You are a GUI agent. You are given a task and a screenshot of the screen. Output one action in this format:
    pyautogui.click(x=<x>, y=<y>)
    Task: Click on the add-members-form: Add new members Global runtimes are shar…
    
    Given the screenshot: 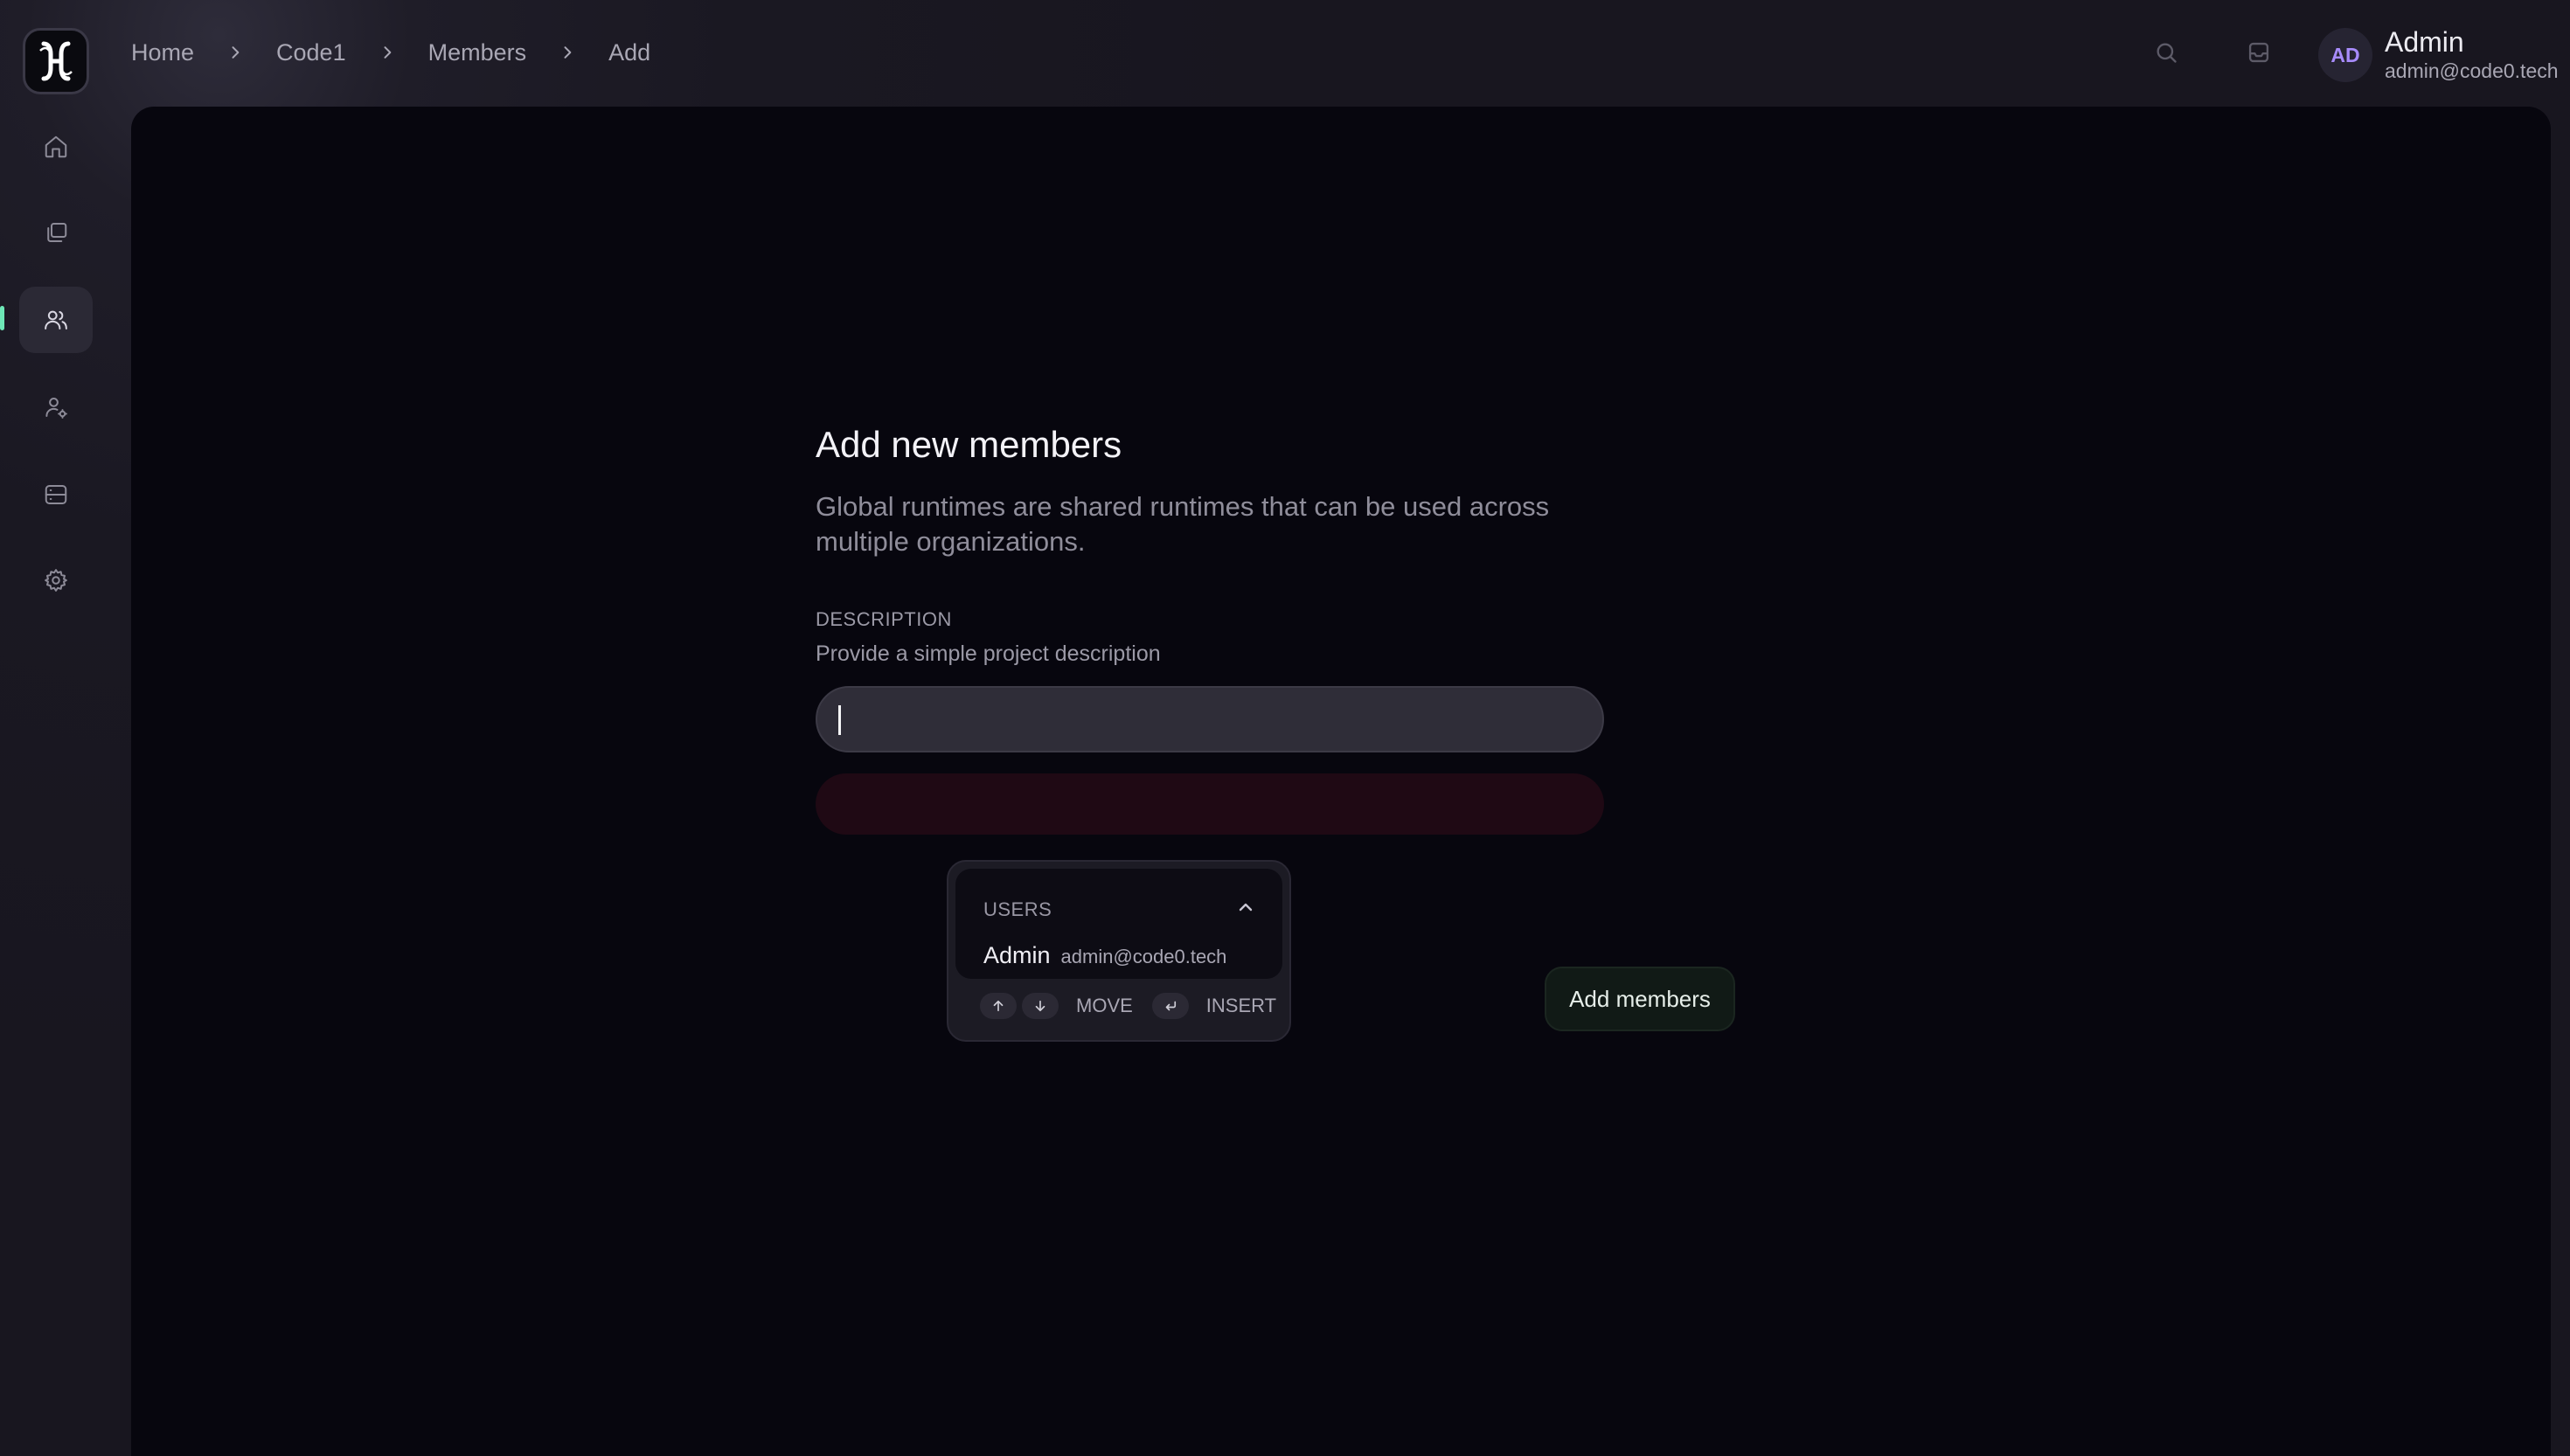 What is the action you would take?
    pyautogui.click(x=1210, y=629)
    